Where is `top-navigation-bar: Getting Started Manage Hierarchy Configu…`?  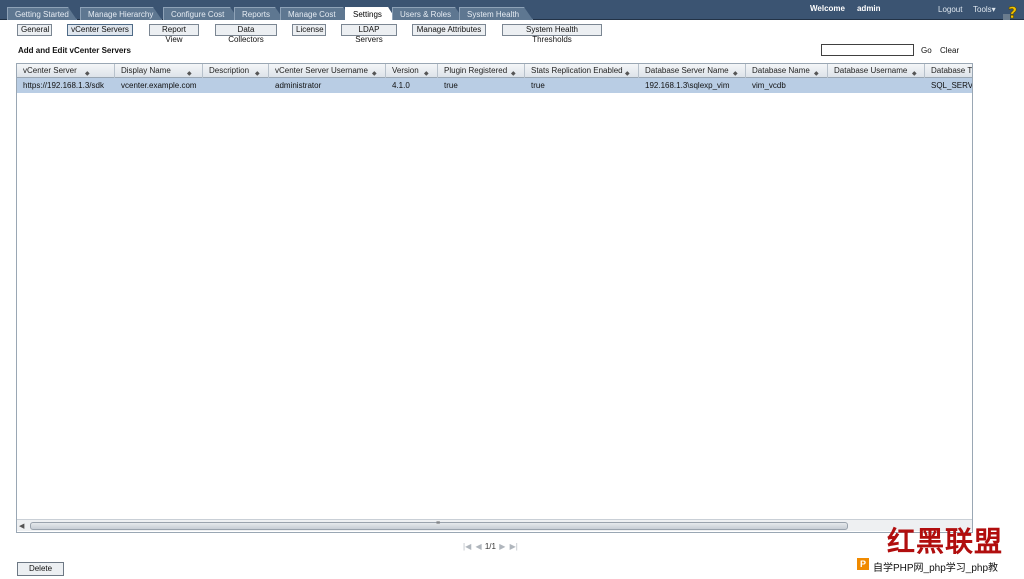
top-navigation-bar: Getting Started Manage Hierarchy Configu… is located at coordinates (512, 10).